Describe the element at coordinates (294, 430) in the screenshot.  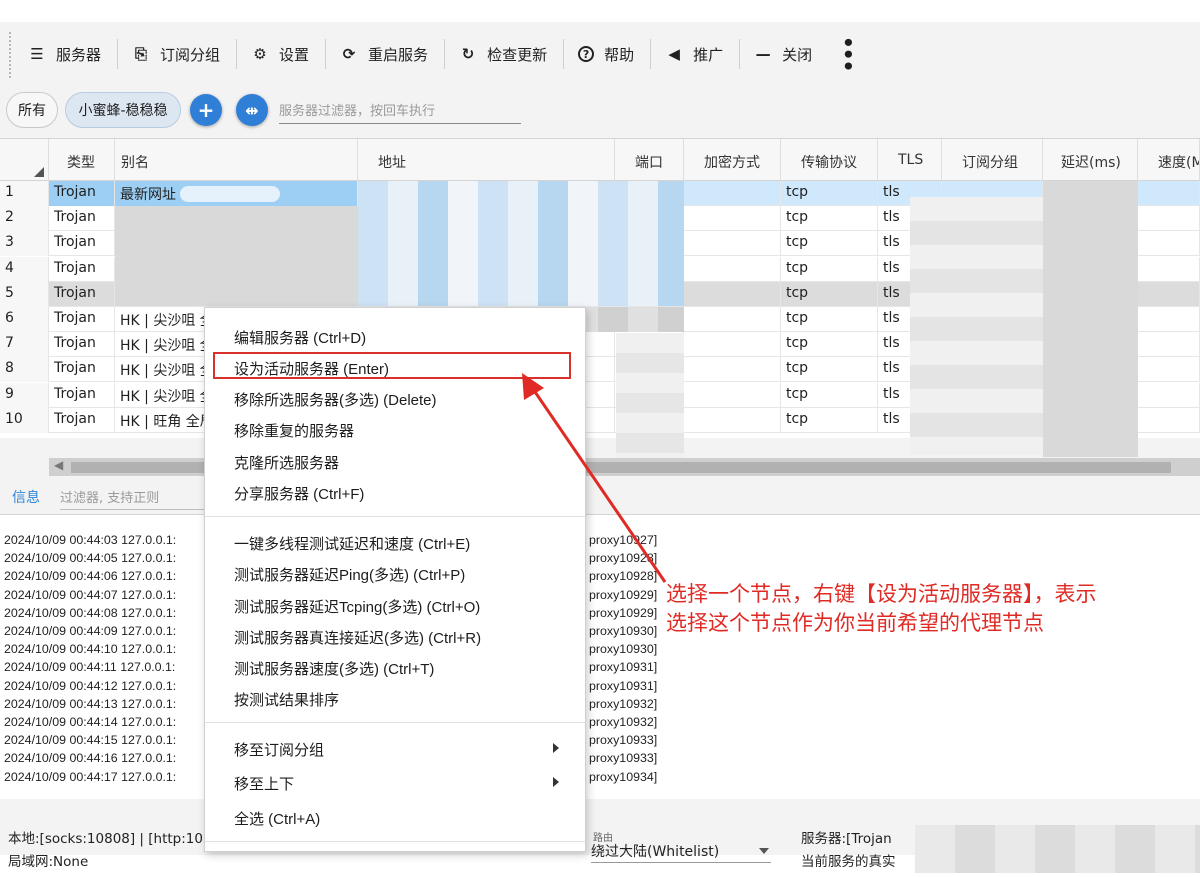
I see `menu-remove-duplicates: 移除重复的服务器` at that location.